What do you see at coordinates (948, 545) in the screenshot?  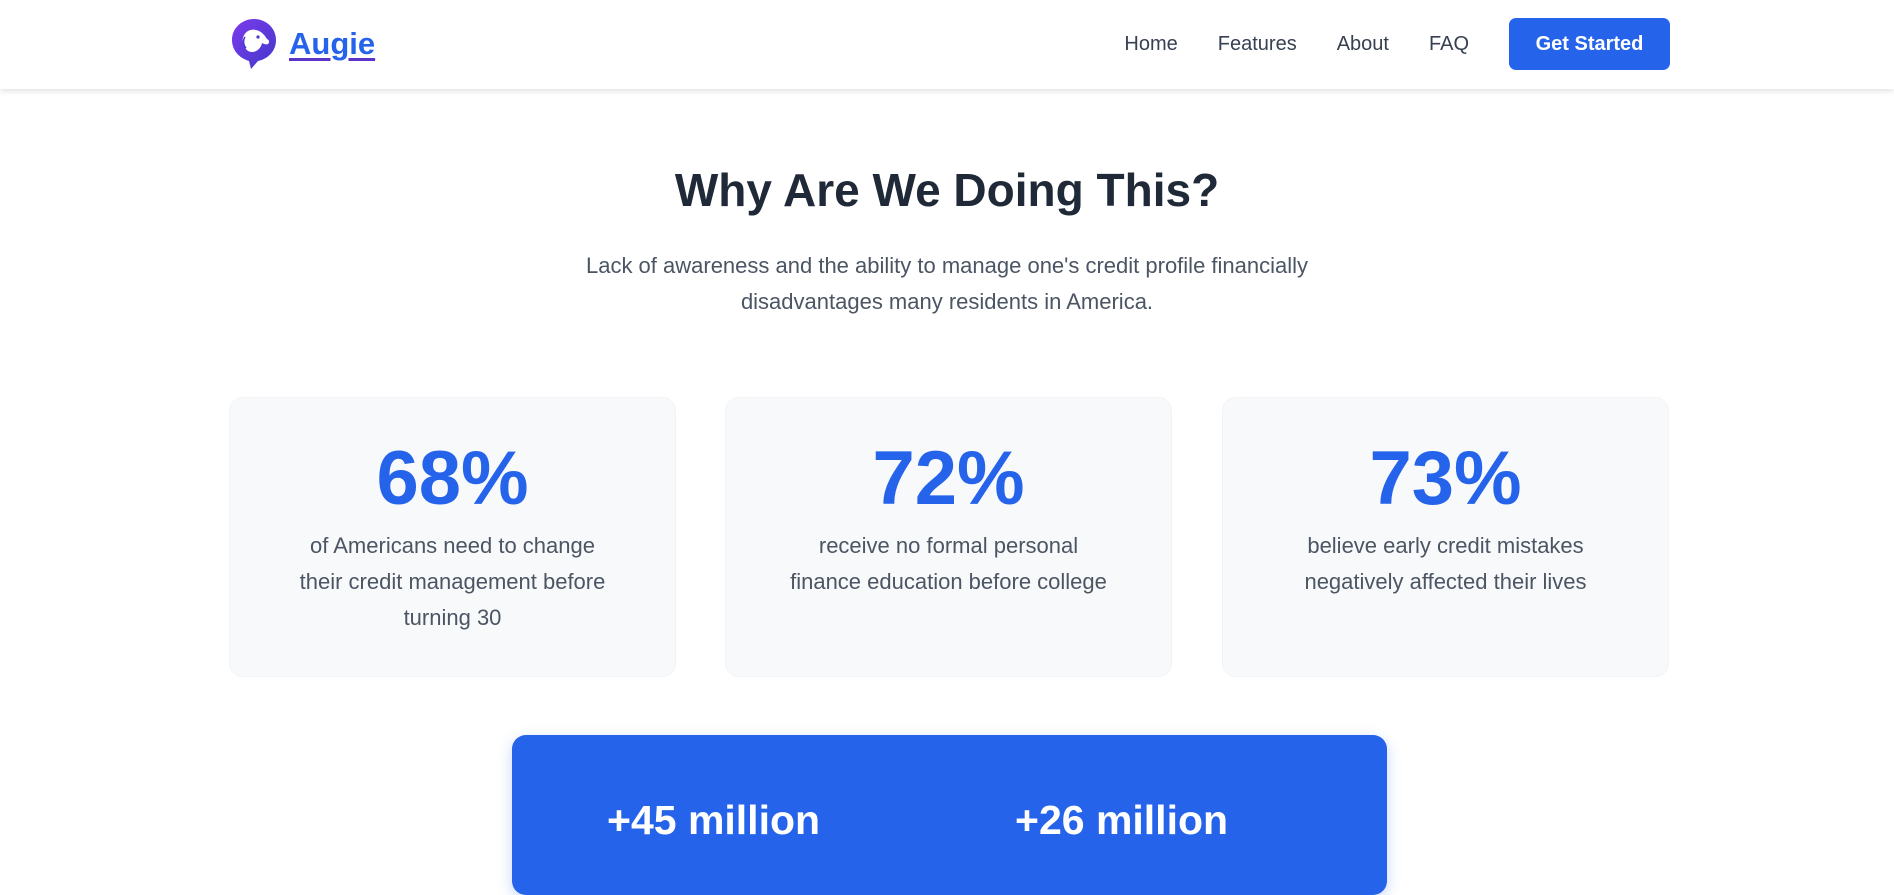 I see `stat-line: receive no formal personal` at bounding box center [948, 545].